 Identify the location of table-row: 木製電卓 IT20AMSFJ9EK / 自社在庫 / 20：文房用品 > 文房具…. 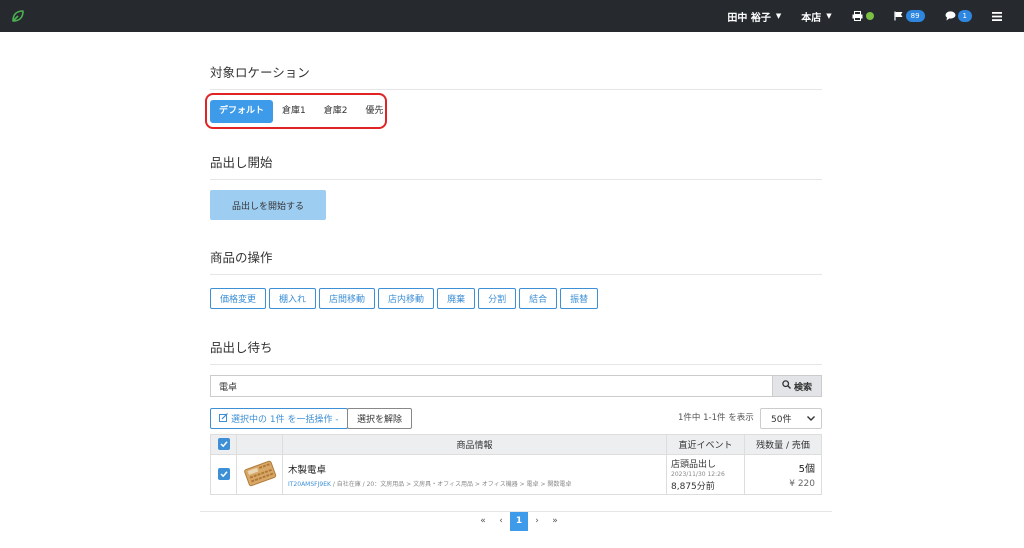
(516, 474).